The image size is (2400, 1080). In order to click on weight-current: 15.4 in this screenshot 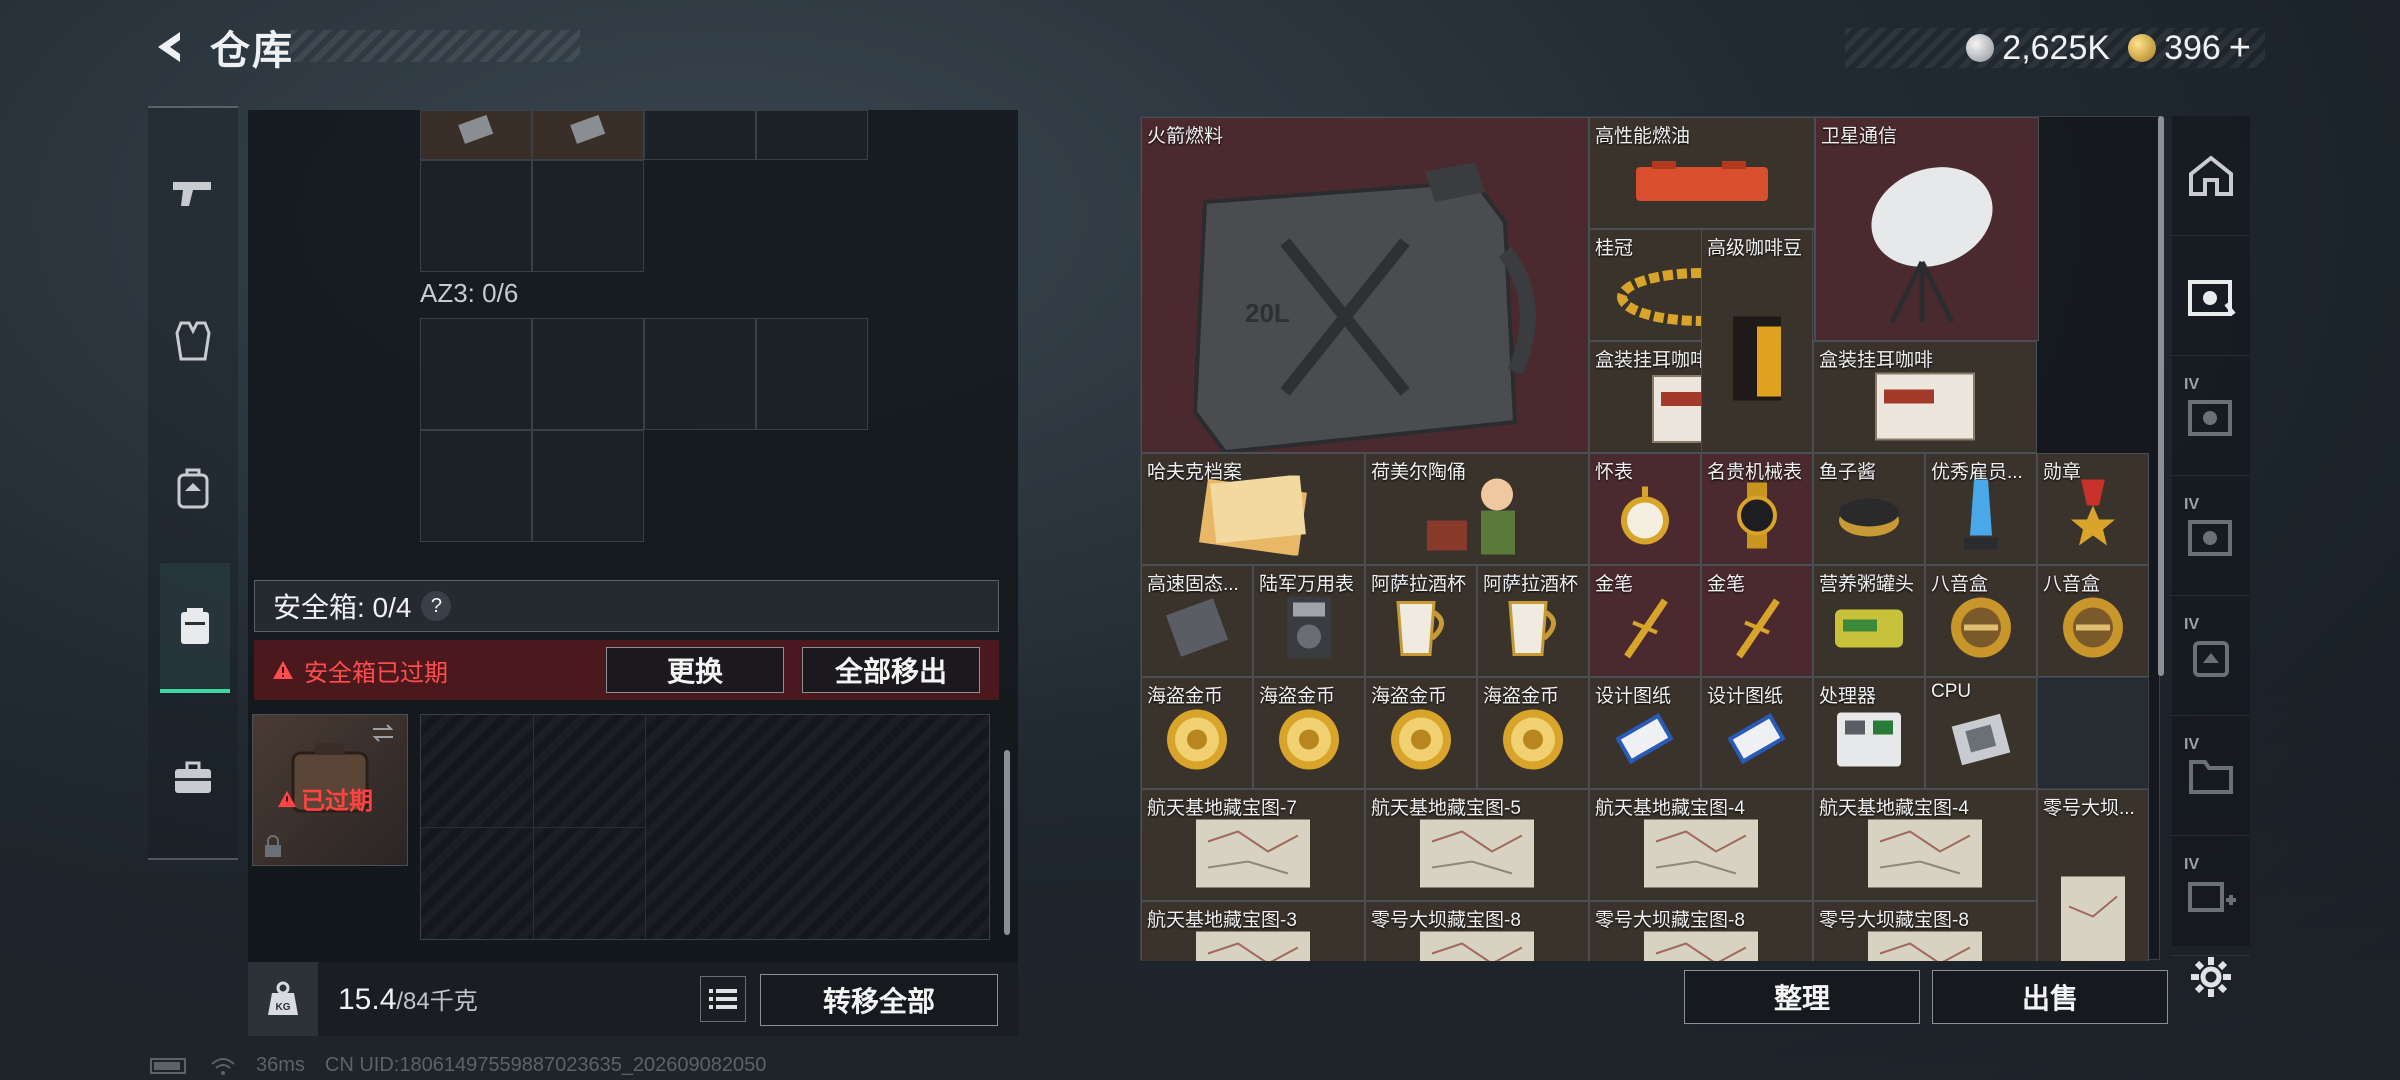, I will do `click(367, 999)`.